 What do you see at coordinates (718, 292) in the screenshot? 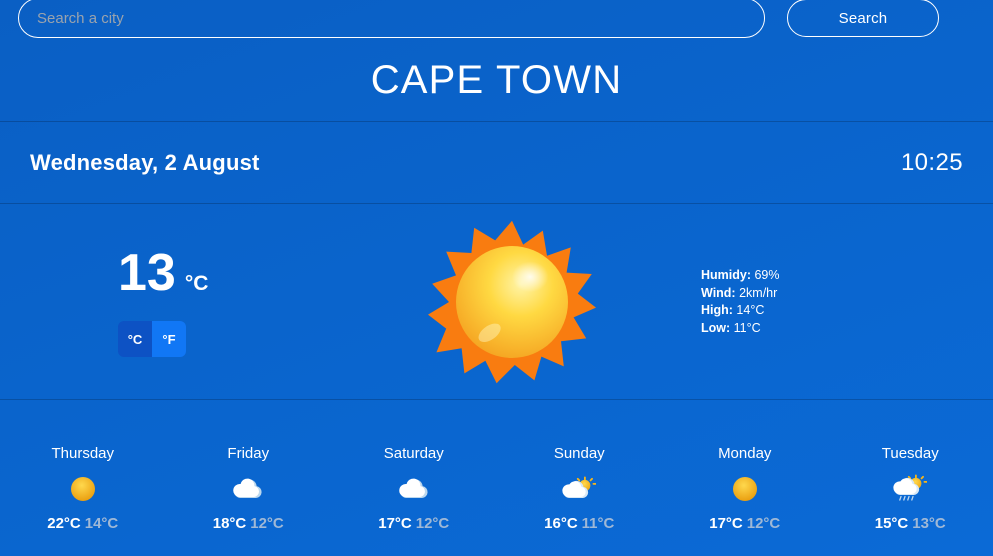
I see `stat-wind-label: Wind:` at bounding box center [718, 292].